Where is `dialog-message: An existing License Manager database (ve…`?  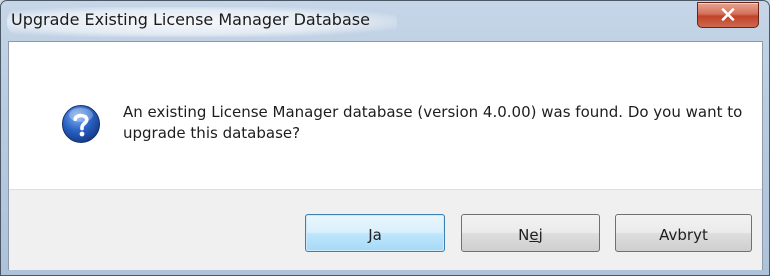
dialog-message: An existing License Manager database (ve… is located at coordinates (433, 122).